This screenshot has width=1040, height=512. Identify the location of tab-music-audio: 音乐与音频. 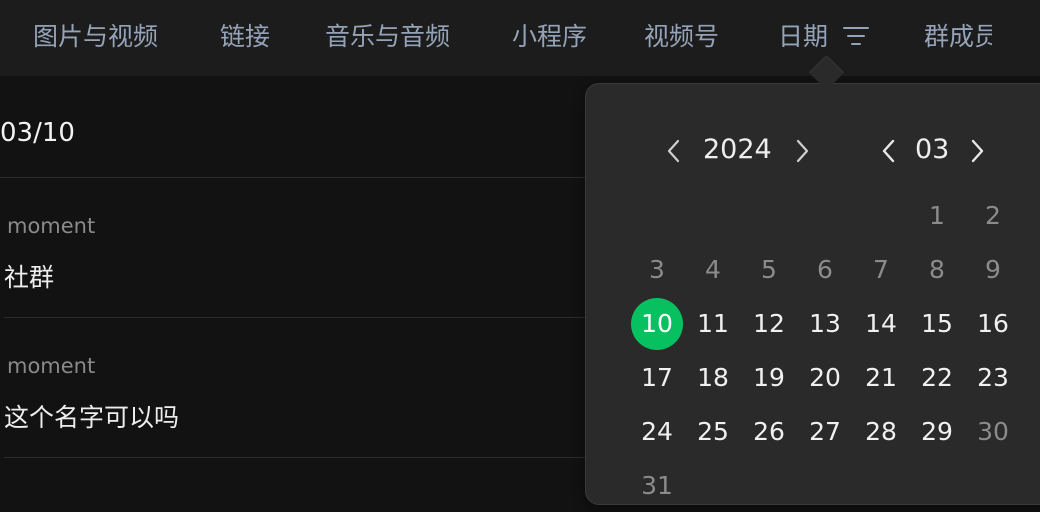
(387, 37).